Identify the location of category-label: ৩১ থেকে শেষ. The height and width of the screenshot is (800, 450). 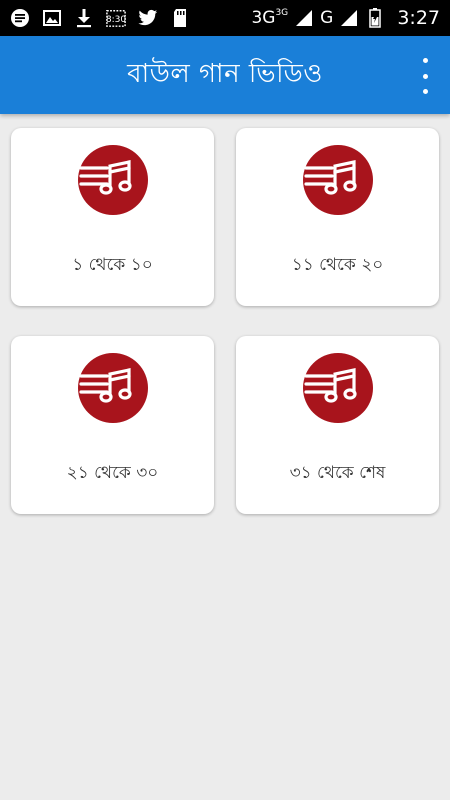
(337, 473).